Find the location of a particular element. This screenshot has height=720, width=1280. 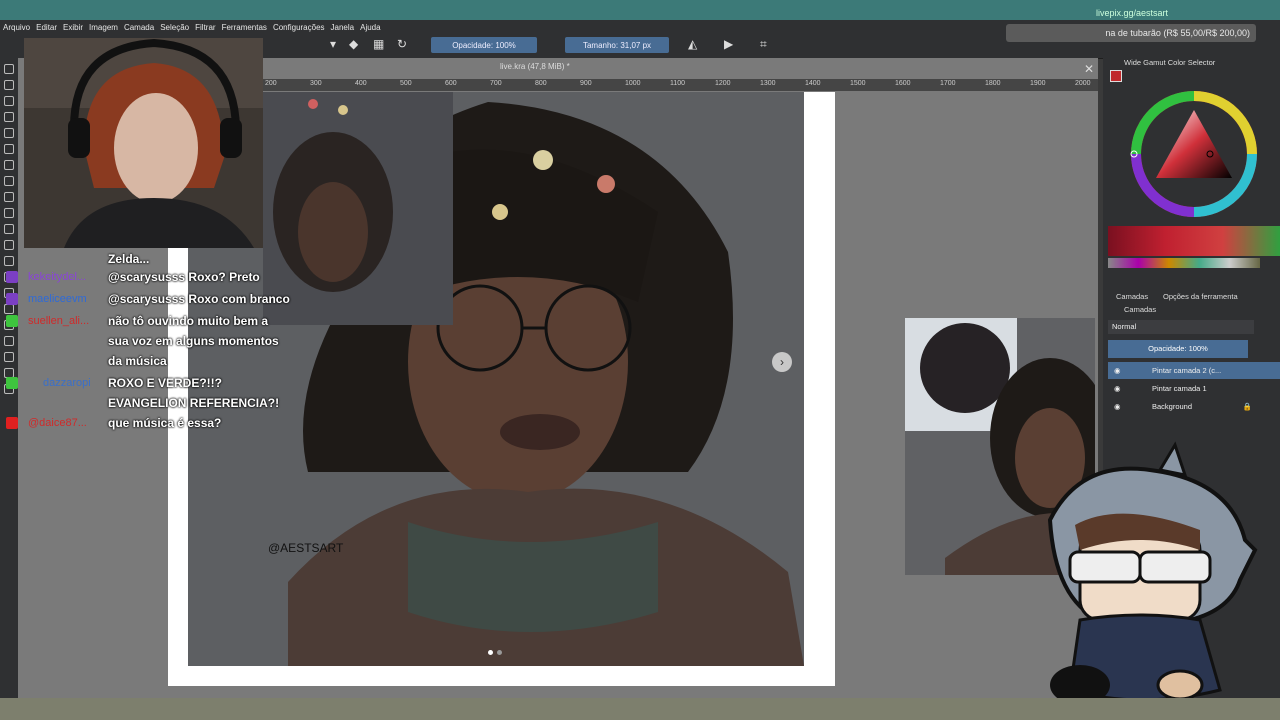

menu-editar: Editar is located at coordinates (46, 27).